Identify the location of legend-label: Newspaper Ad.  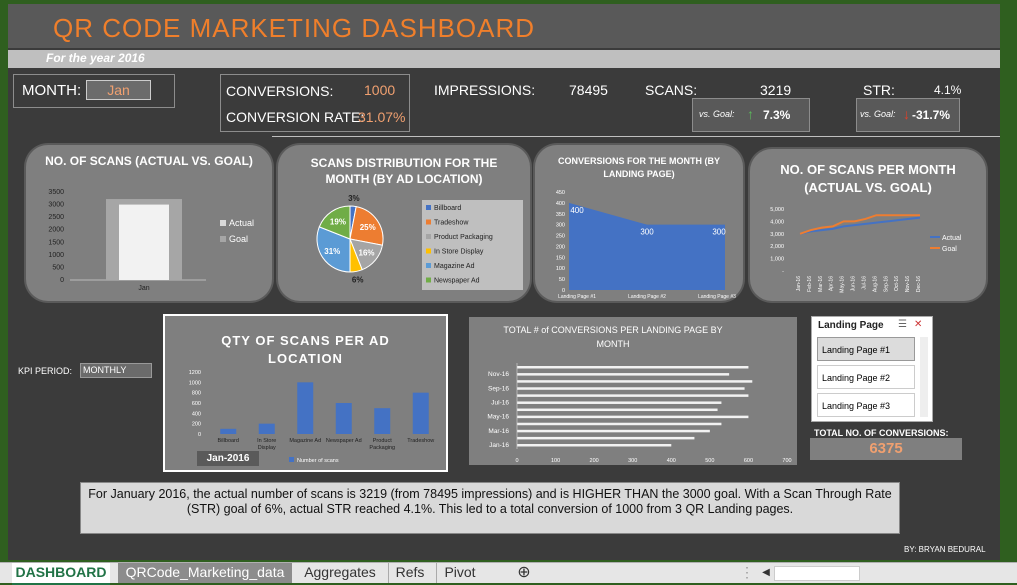
(457, 281).